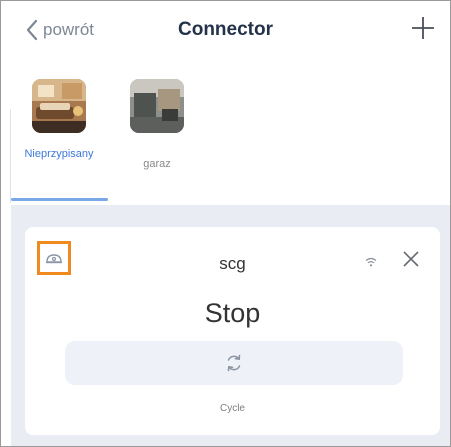 The image size is (451, 447). I want to click on room-tab-garaz: garaz, so click(157, 125).